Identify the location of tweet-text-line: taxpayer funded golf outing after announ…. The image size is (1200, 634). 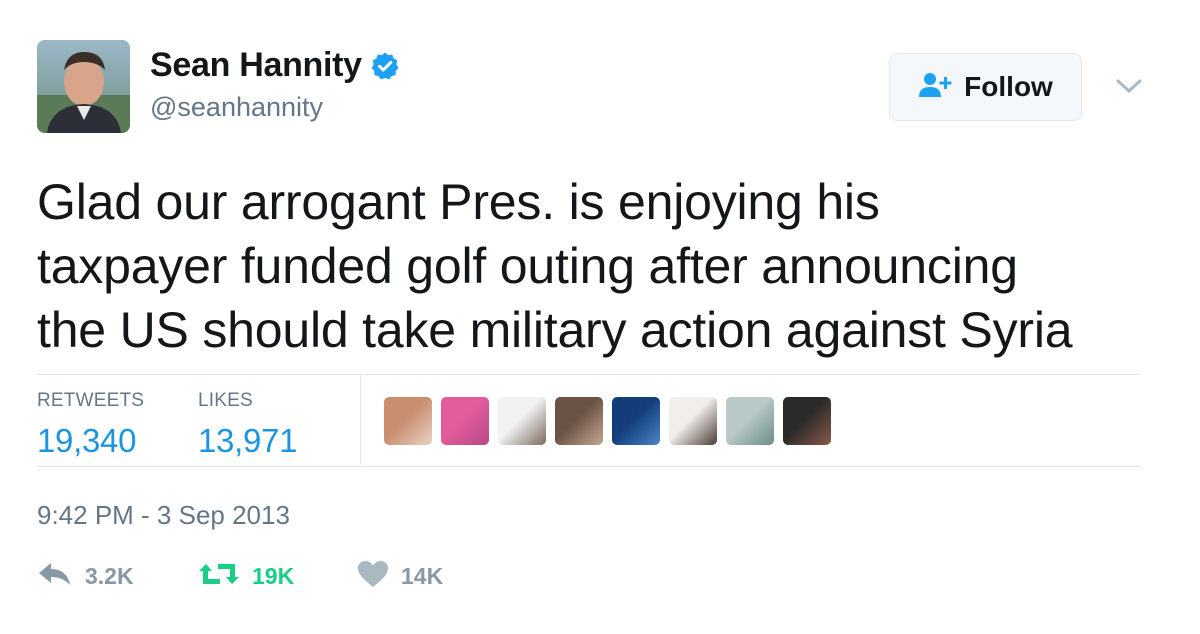
(527, 266).